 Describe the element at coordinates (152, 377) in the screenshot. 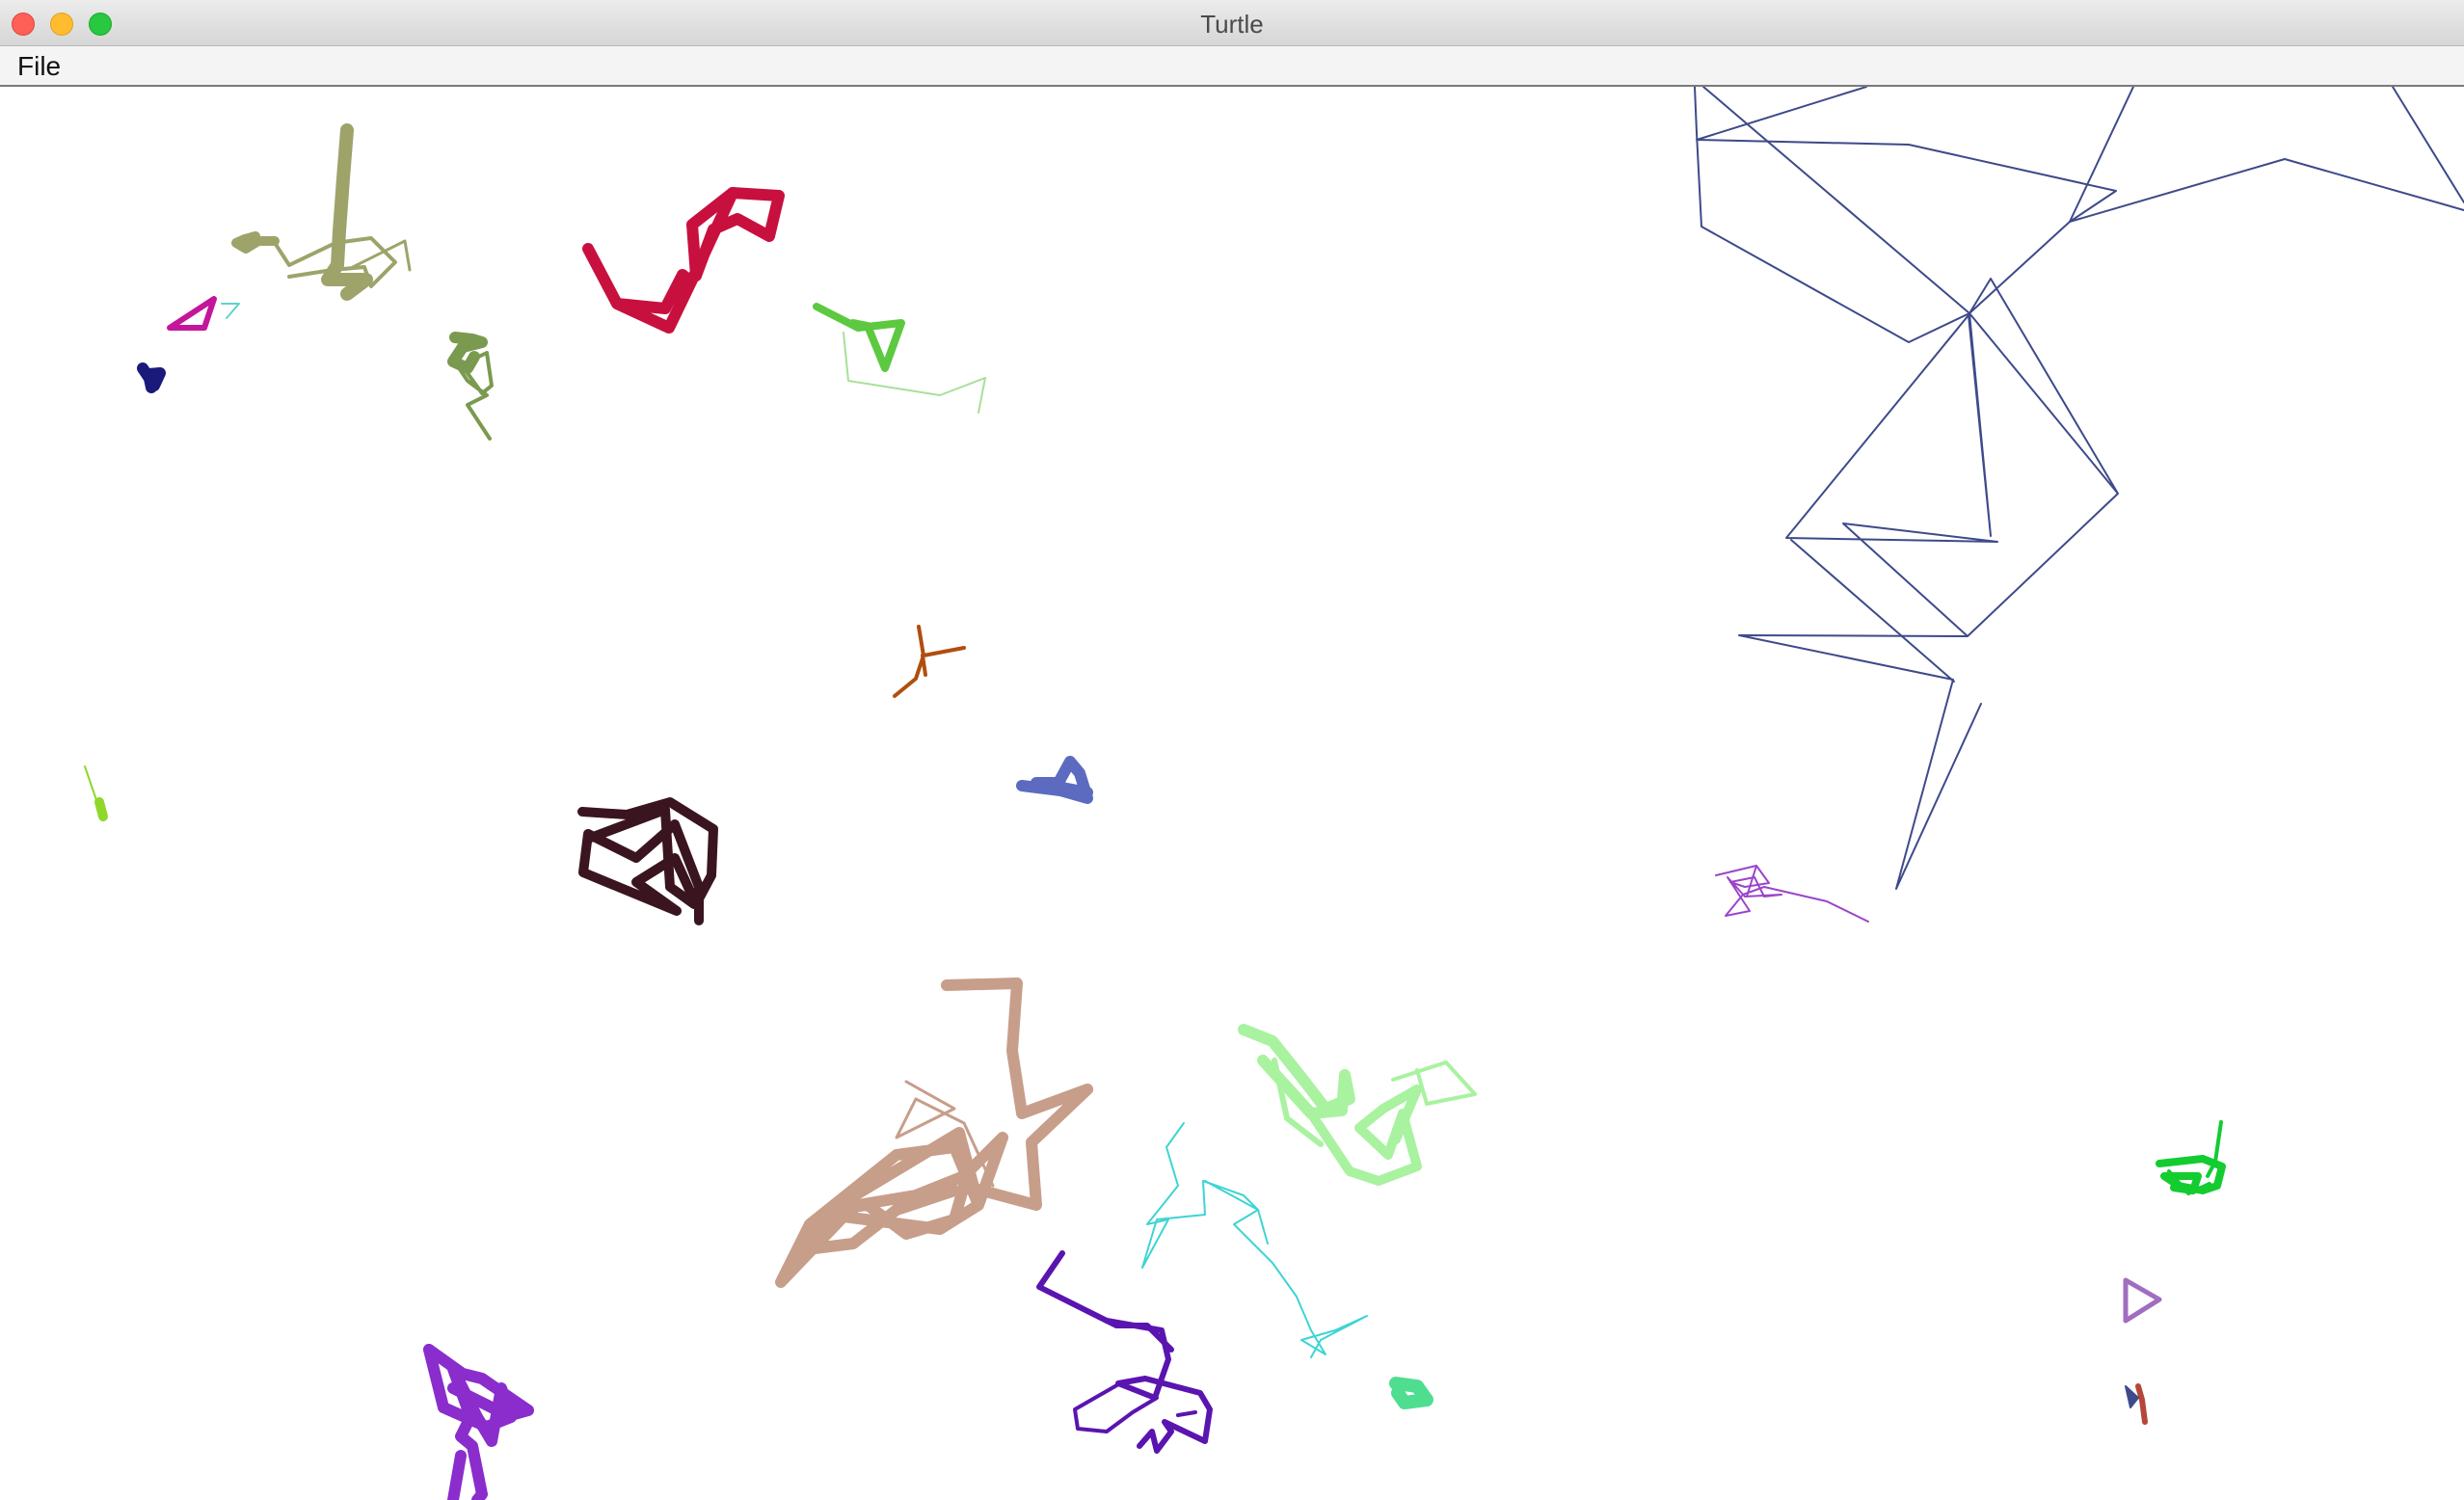

I see `turtle-path-dark-navy` at that location.